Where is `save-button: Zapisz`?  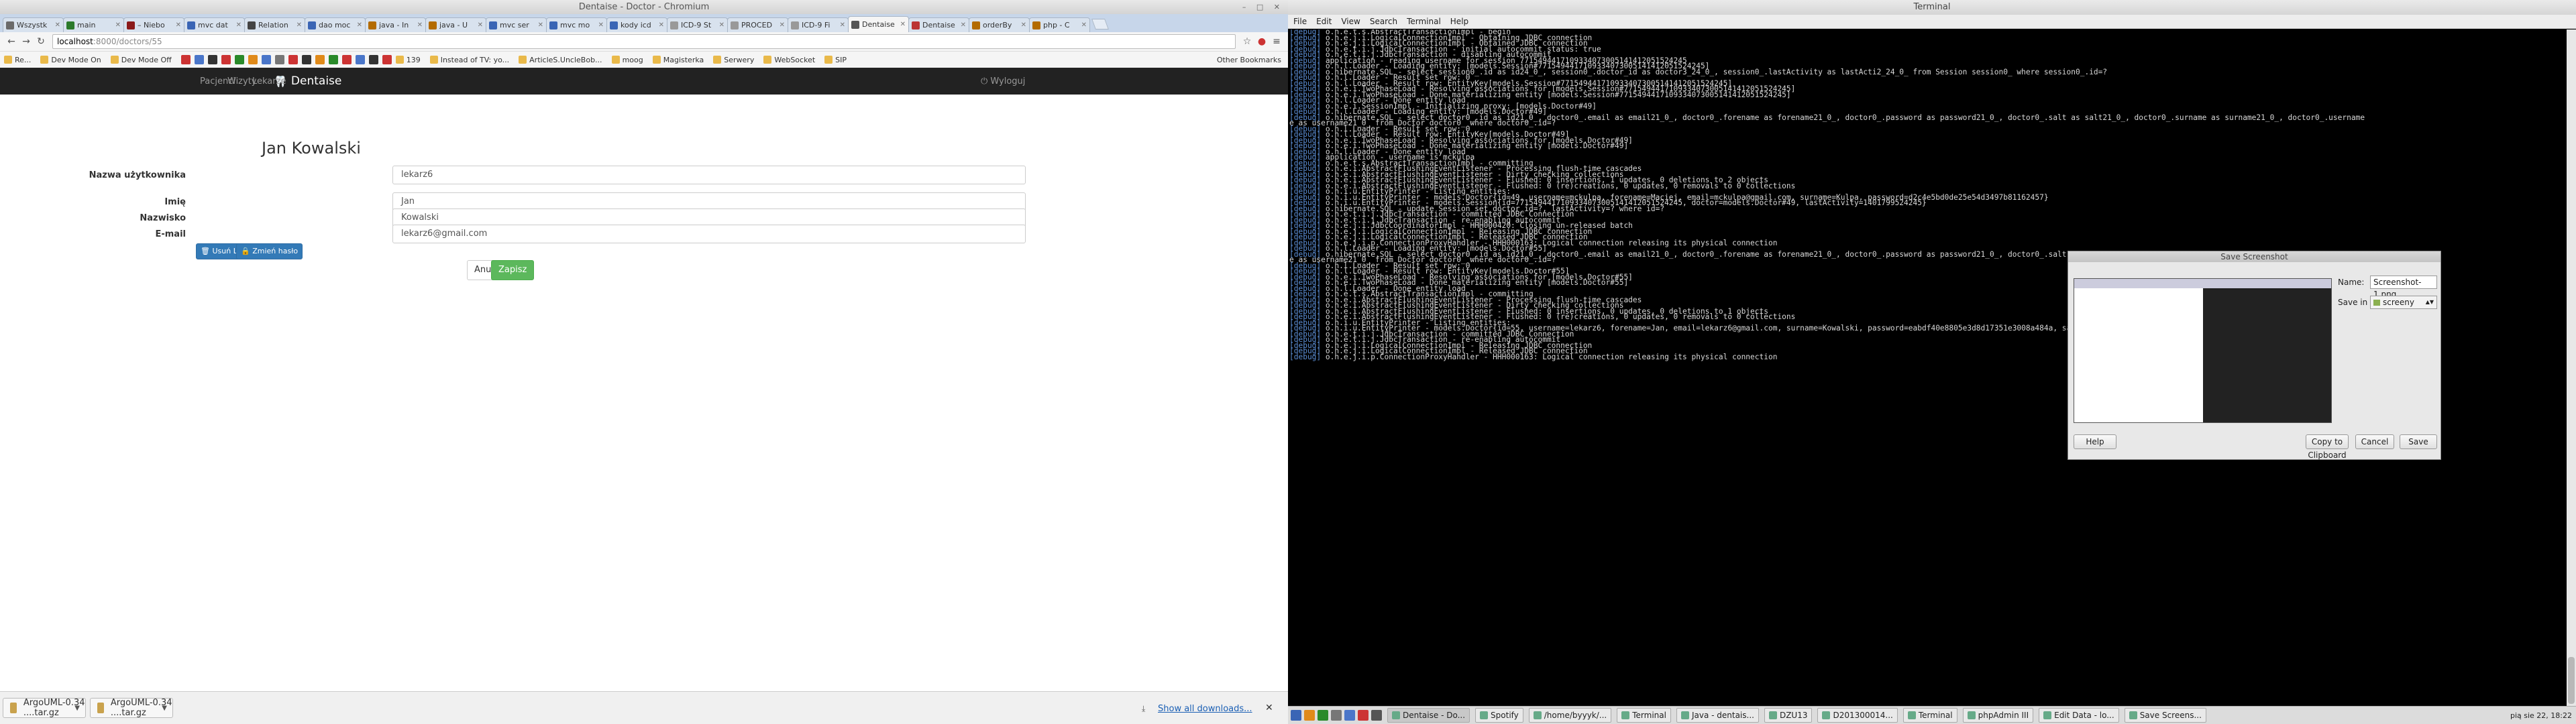
save-button: Zapisz is located at coordinates (513, 270).